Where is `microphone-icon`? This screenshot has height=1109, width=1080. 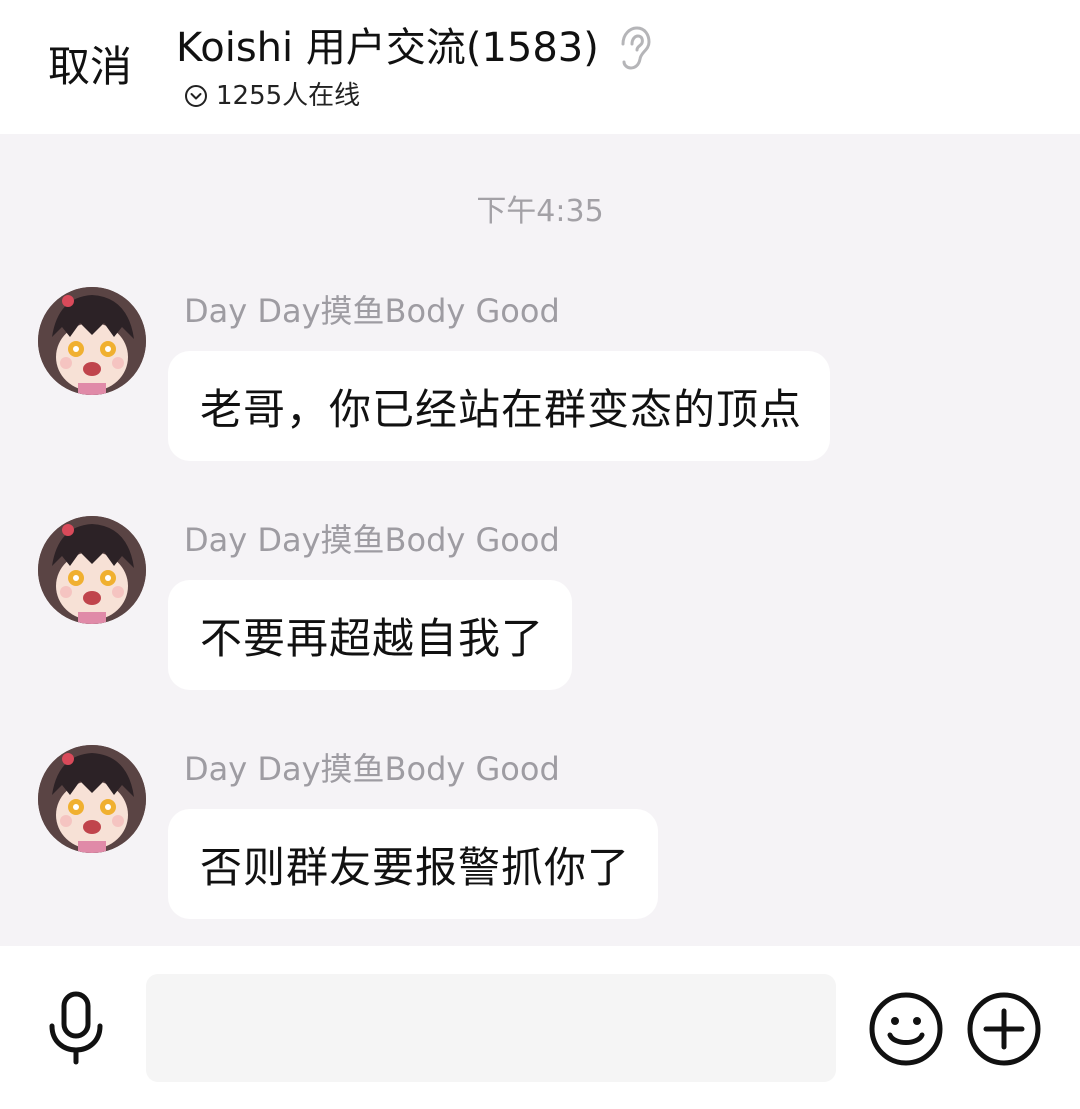 microphone-icon is located at coordinates (76, 1028).